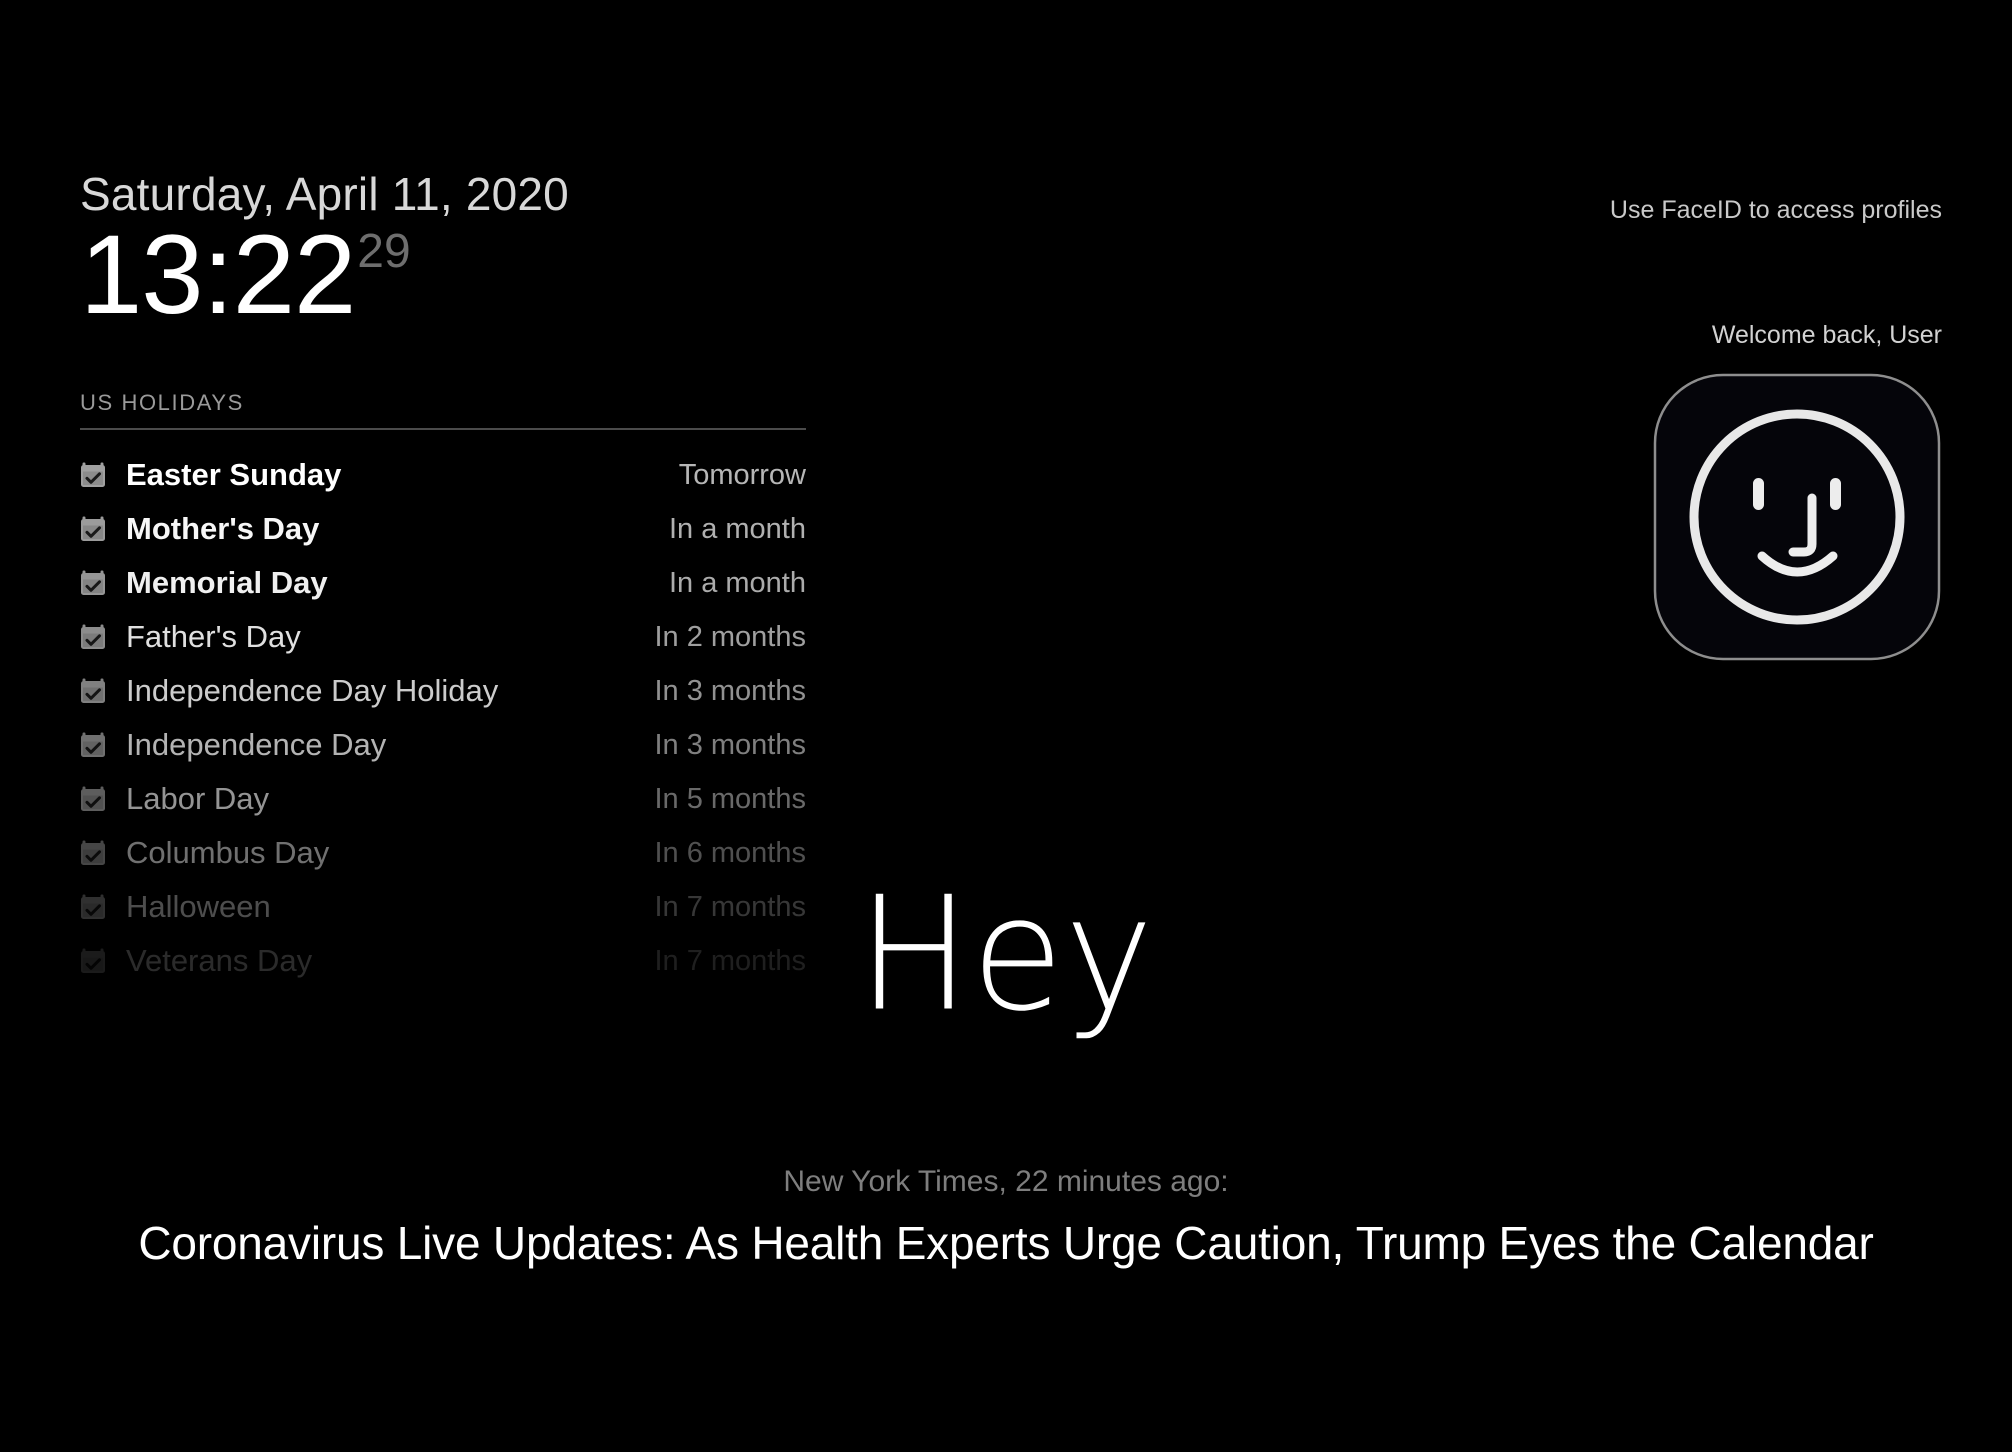  I want to click on holiday-name: Independence Day, so click(256, 745).